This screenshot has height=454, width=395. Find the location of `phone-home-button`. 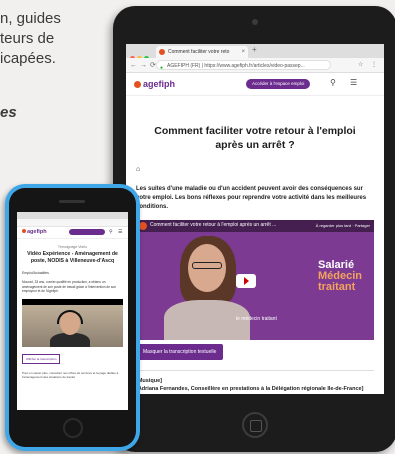

phone-home-button is located at coordinates (73, 428).